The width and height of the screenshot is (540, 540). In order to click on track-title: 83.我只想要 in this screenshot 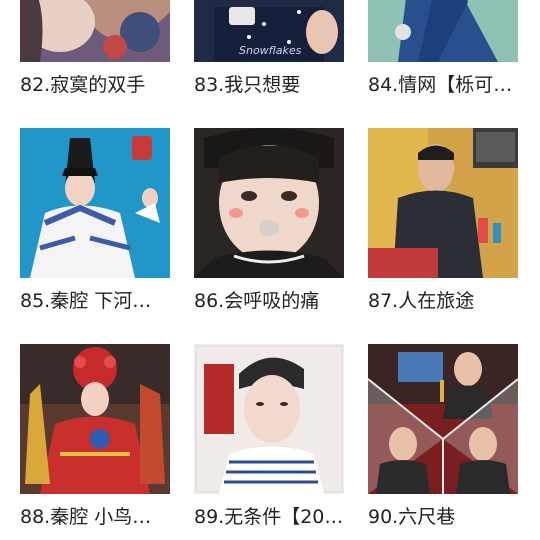, I will do `click(279, 85)`.